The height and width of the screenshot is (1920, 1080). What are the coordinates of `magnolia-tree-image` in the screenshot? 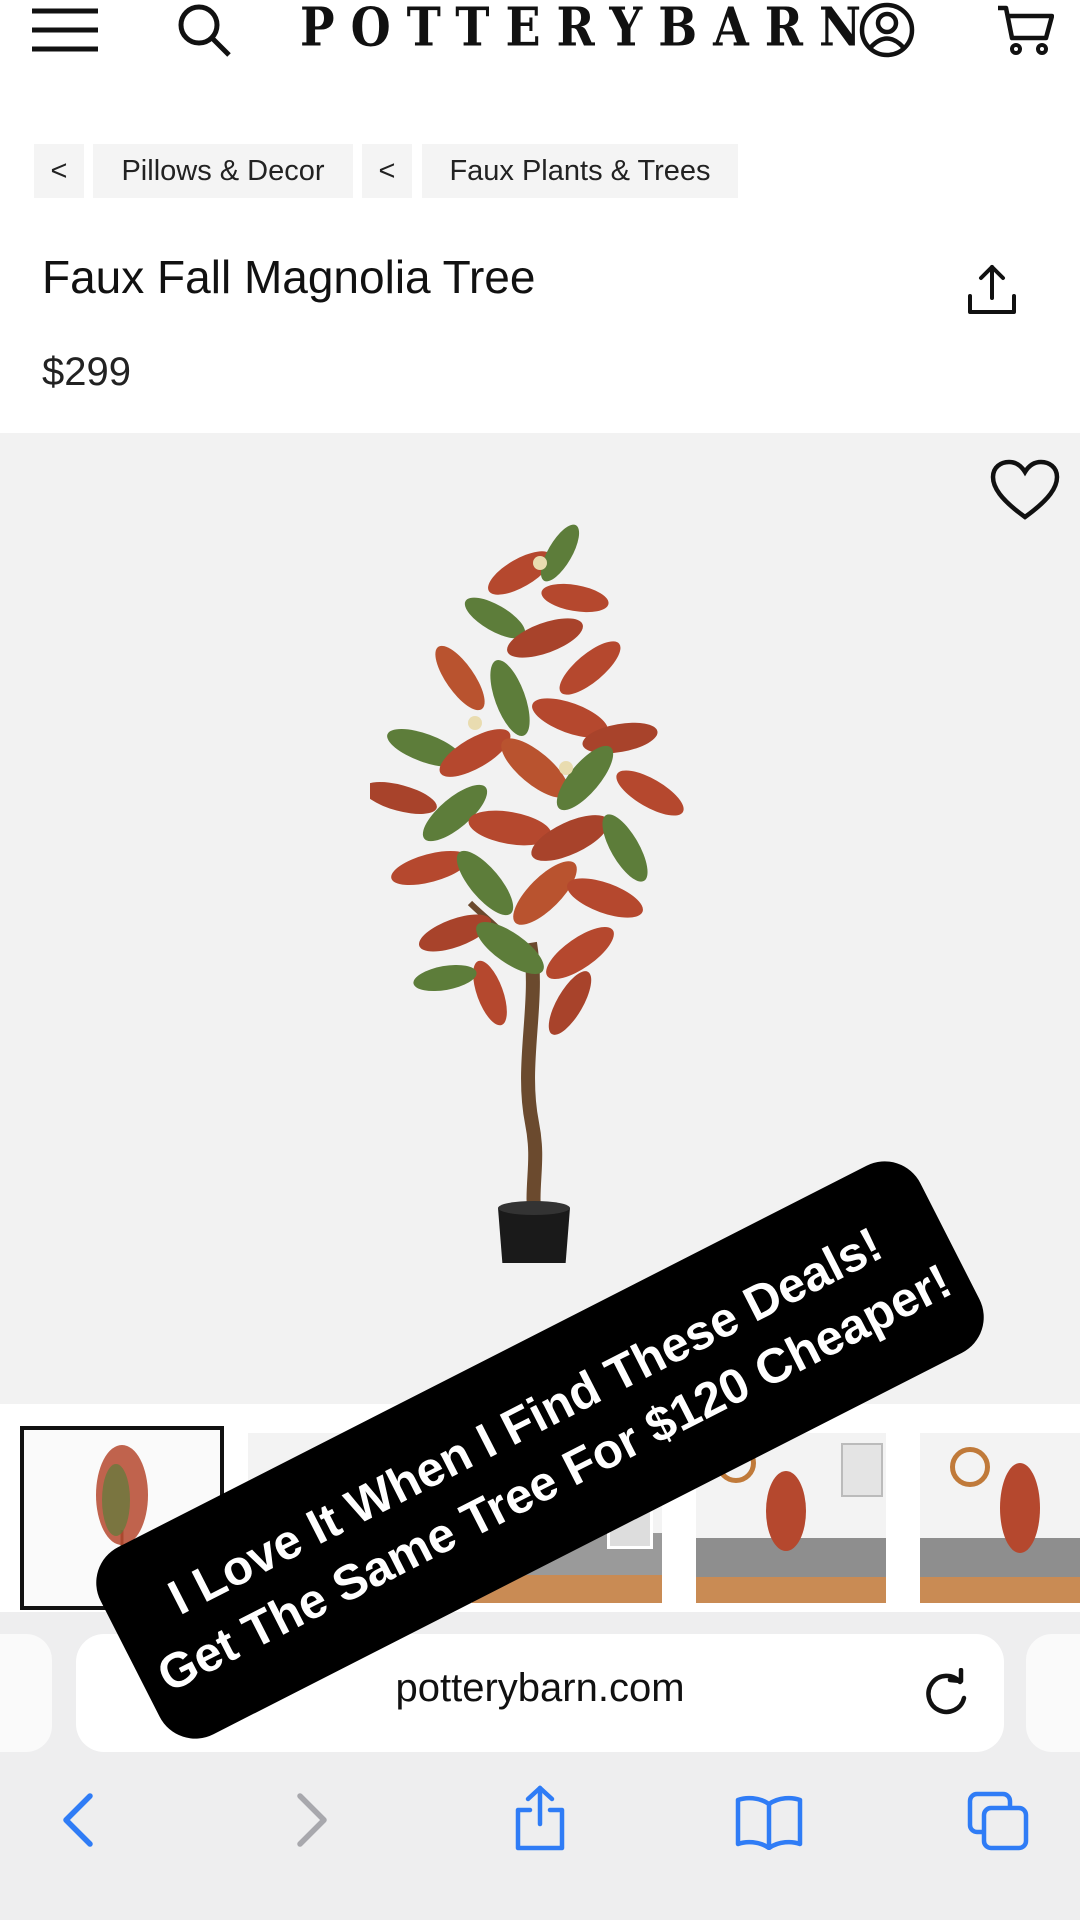 It's located at (527, 893).